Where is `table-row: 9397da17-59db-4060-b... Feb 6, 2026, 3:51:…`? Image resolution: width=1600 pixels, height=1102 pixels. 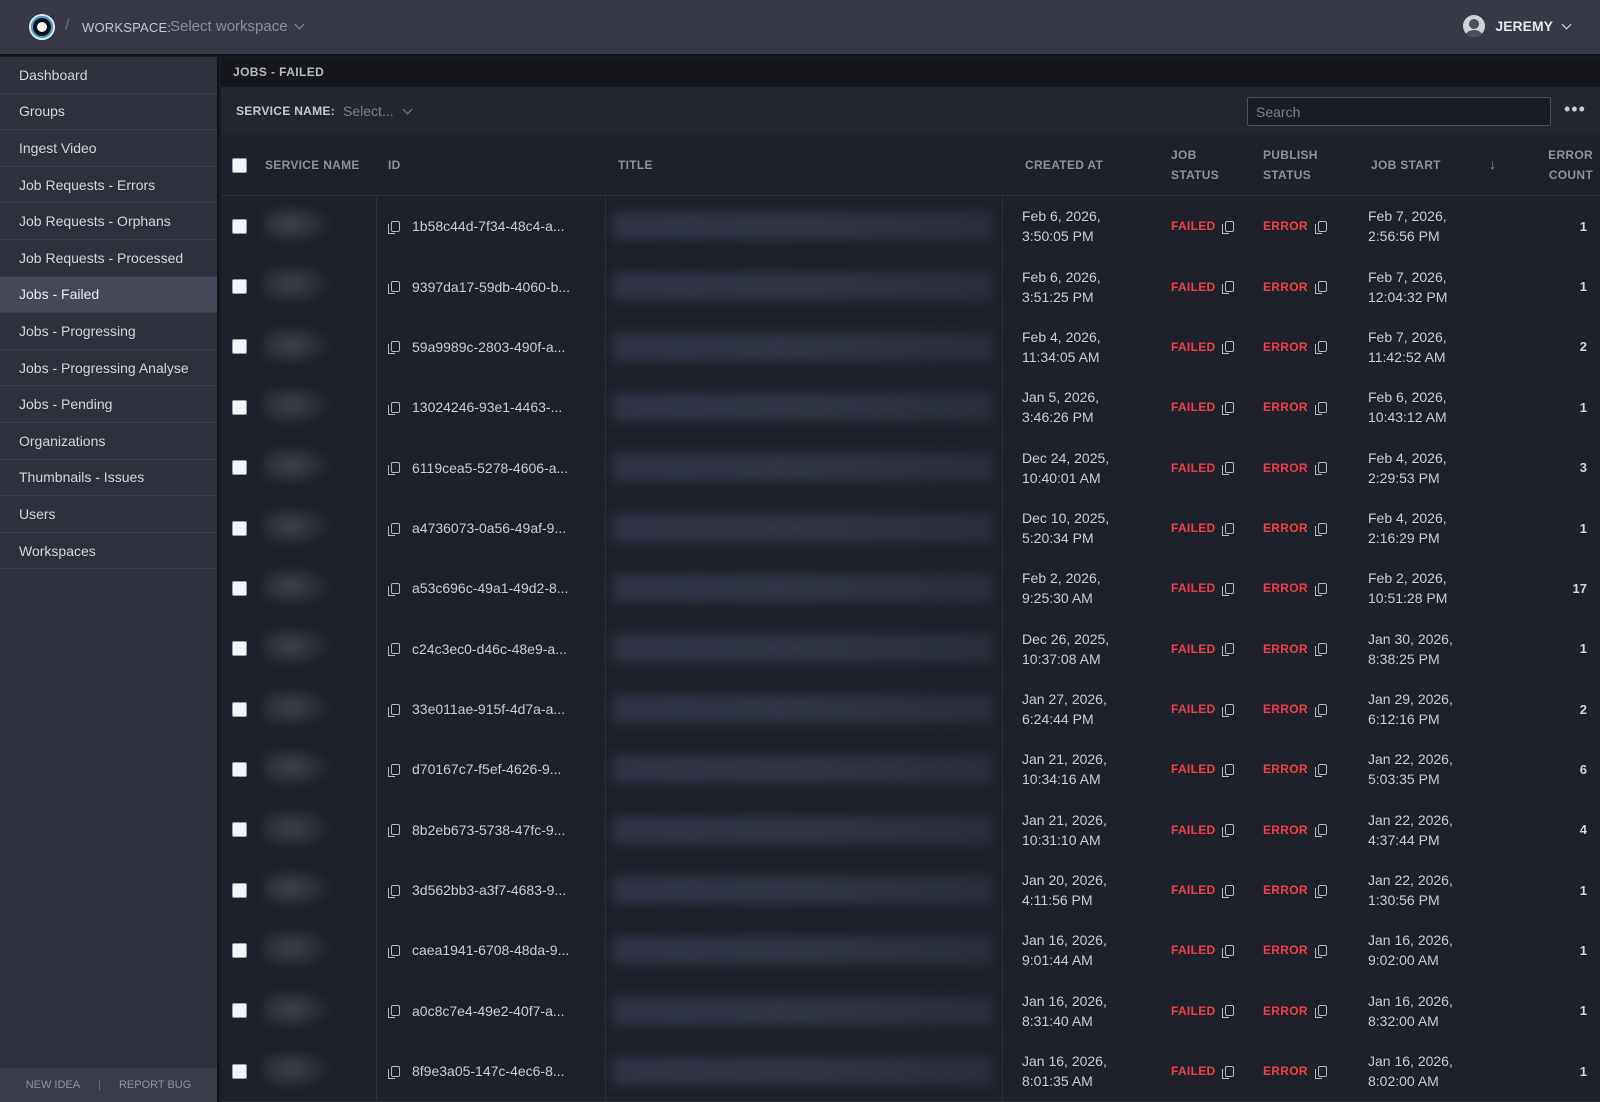
table-row: 9397da17-59db-4060-b... Feb 6, 2026, 3:51:… is located at coordinates (910, 287).